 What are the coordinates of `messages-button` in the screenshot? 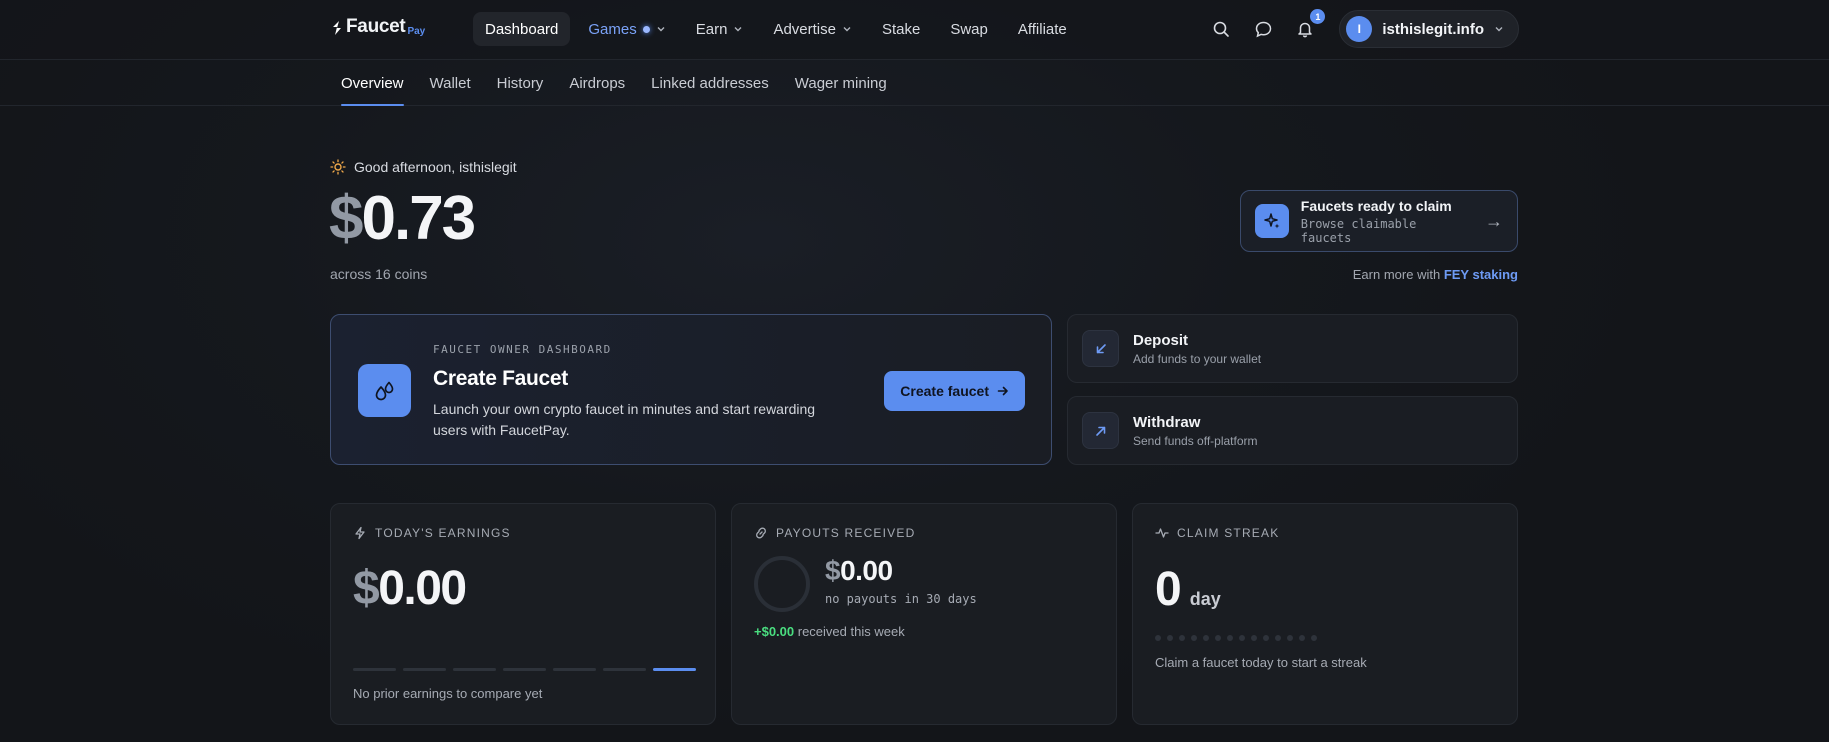 It's located at (1263, 29).